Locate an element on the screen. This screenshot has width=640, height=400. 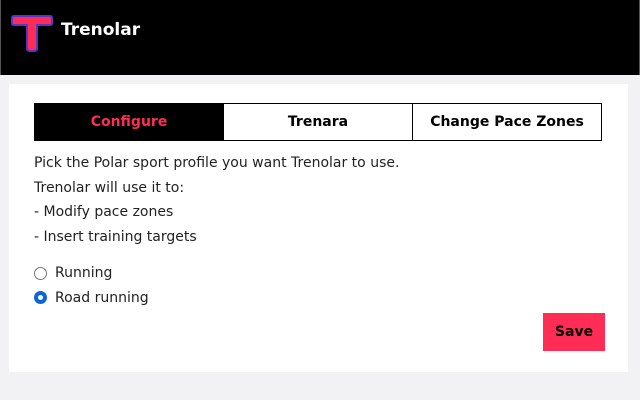
description-line: Trenolar will use it to: is located at coordinates (109, 187).